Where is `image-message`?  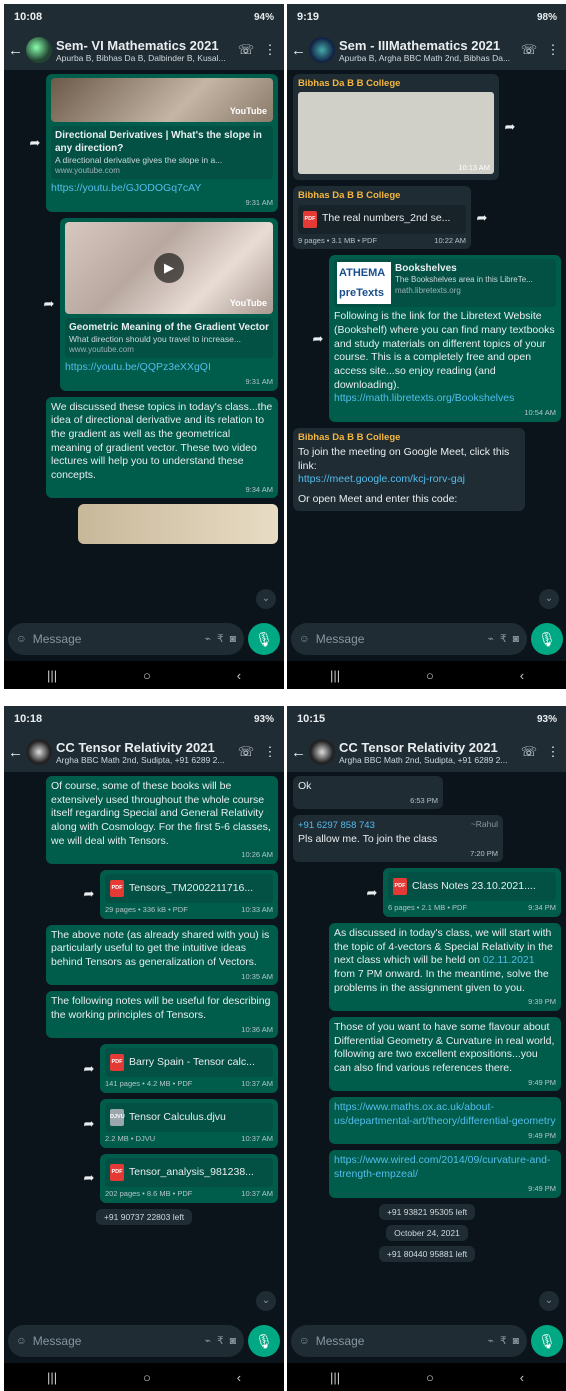
image-message is located at coordinates (178, 524).